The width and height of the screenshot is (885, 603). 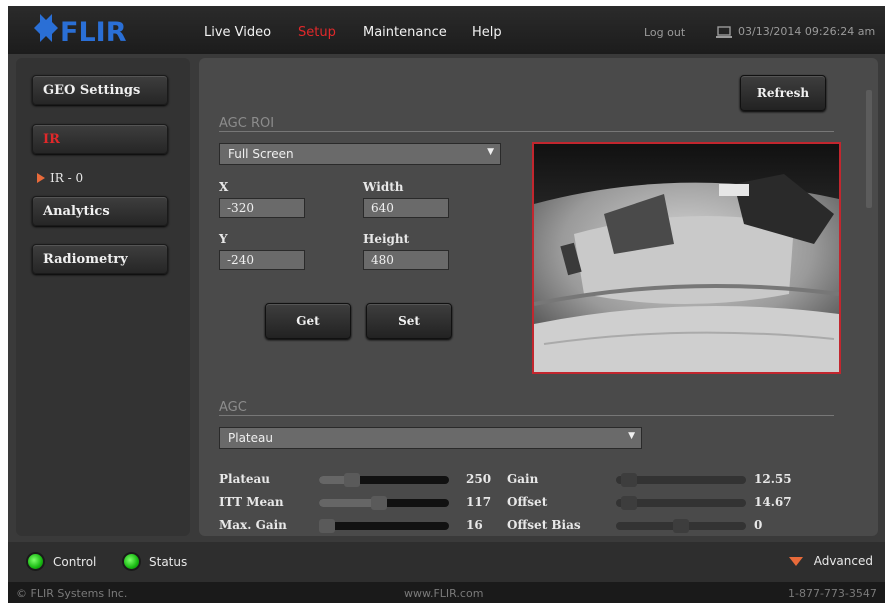 I want to click on logo-text: FLIR, so click(x=93, y=32).